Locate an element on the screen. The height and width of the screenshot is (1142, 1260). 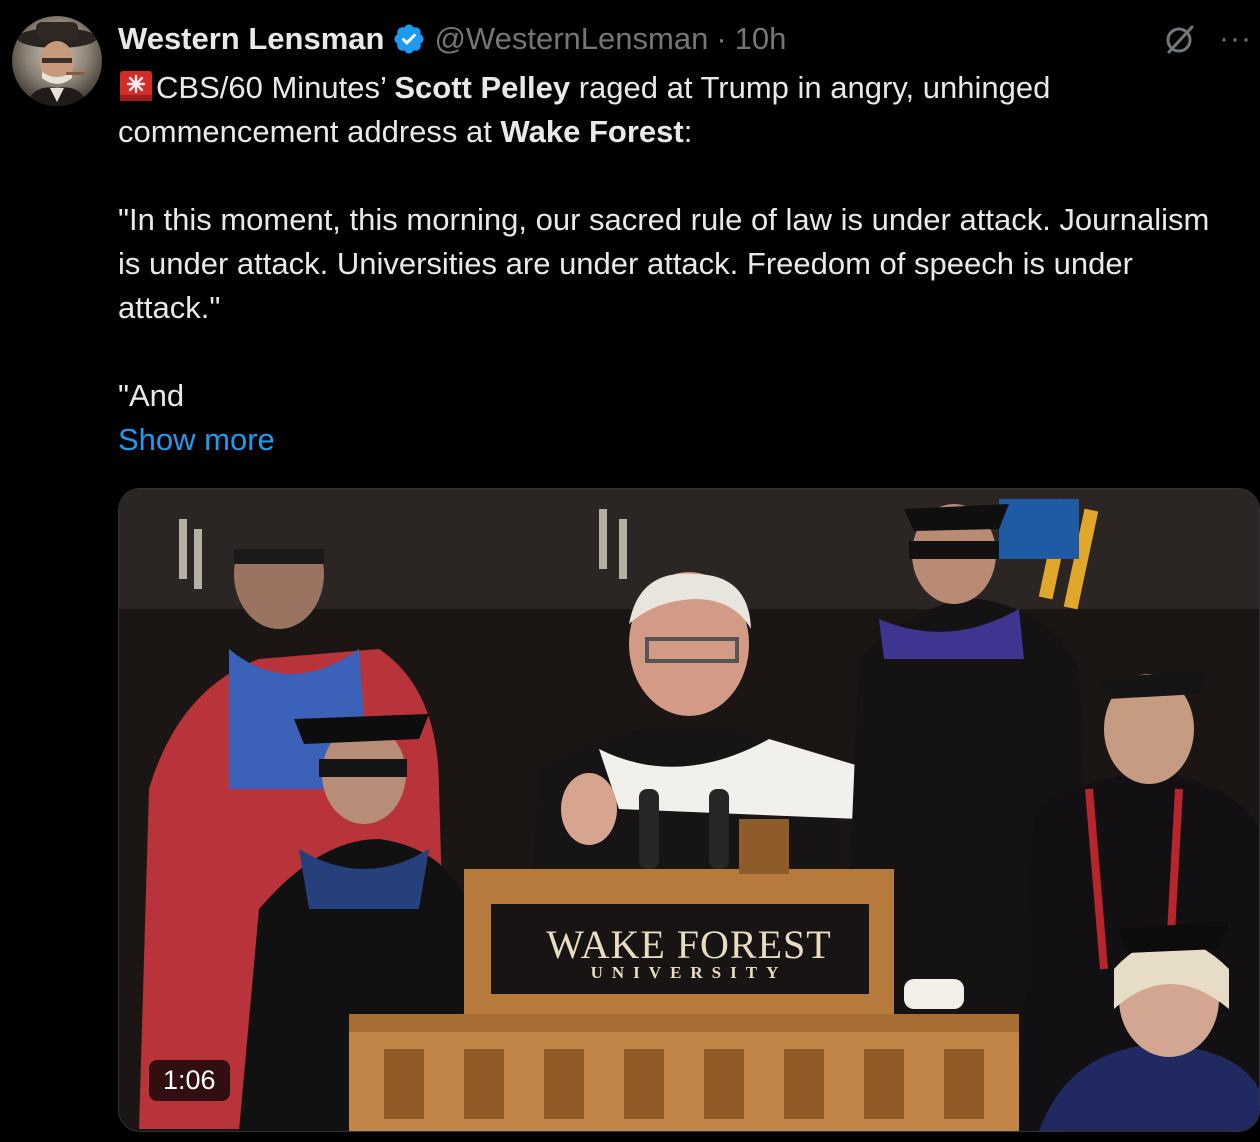
avatar-image is located at coordinates (57, 64).